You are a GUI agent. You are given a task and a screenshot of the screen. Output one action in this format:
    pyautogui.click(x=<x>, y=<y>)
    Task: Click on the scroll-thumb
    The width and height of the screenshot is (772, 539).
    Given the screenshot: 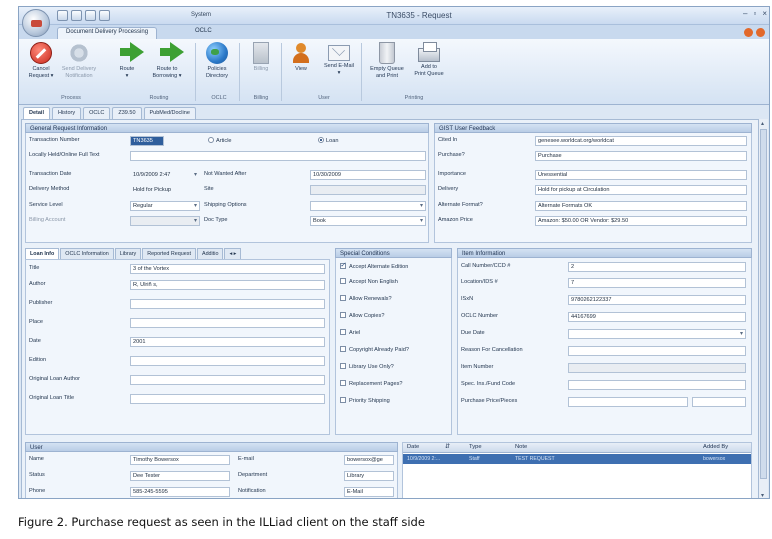 What is the action you would take?
    pyautogui.click(x=763, y=304)
    